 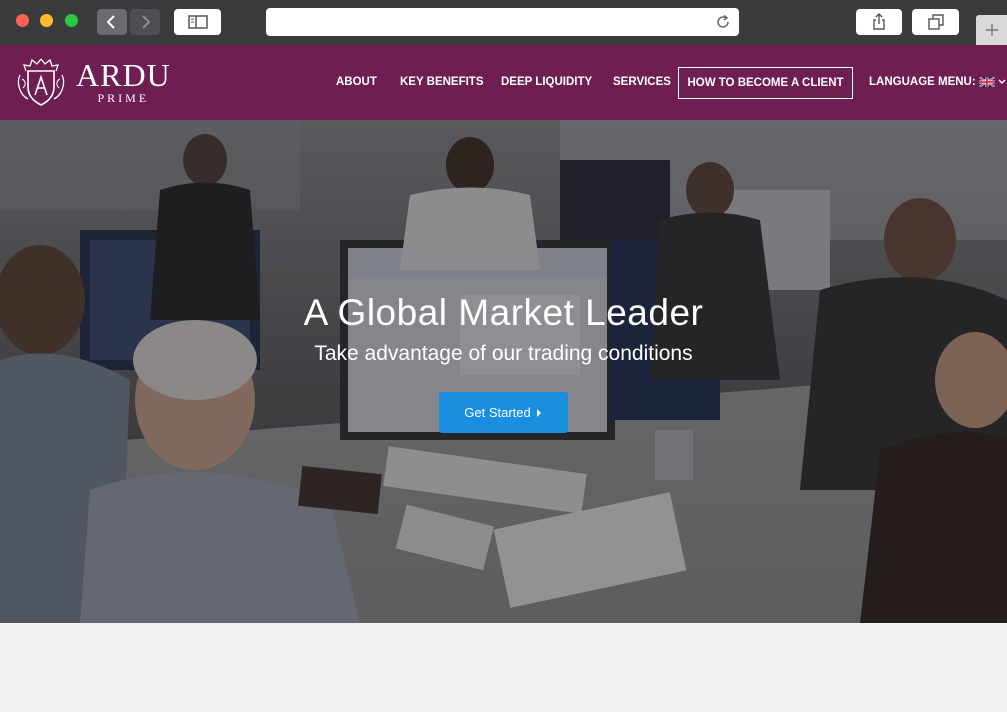 What do you see at coordinates (538, 412) in the screenshot?
I see `caret-right-icon` at bounding box center [538, 412].